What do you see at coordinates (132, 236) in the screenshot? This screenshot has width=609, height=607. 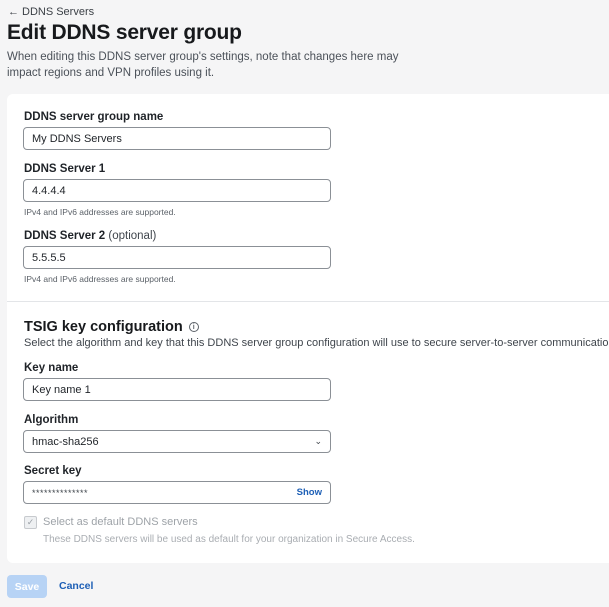 I see `server2-optional-tag: (optional)` at bounding box center [132, 236].